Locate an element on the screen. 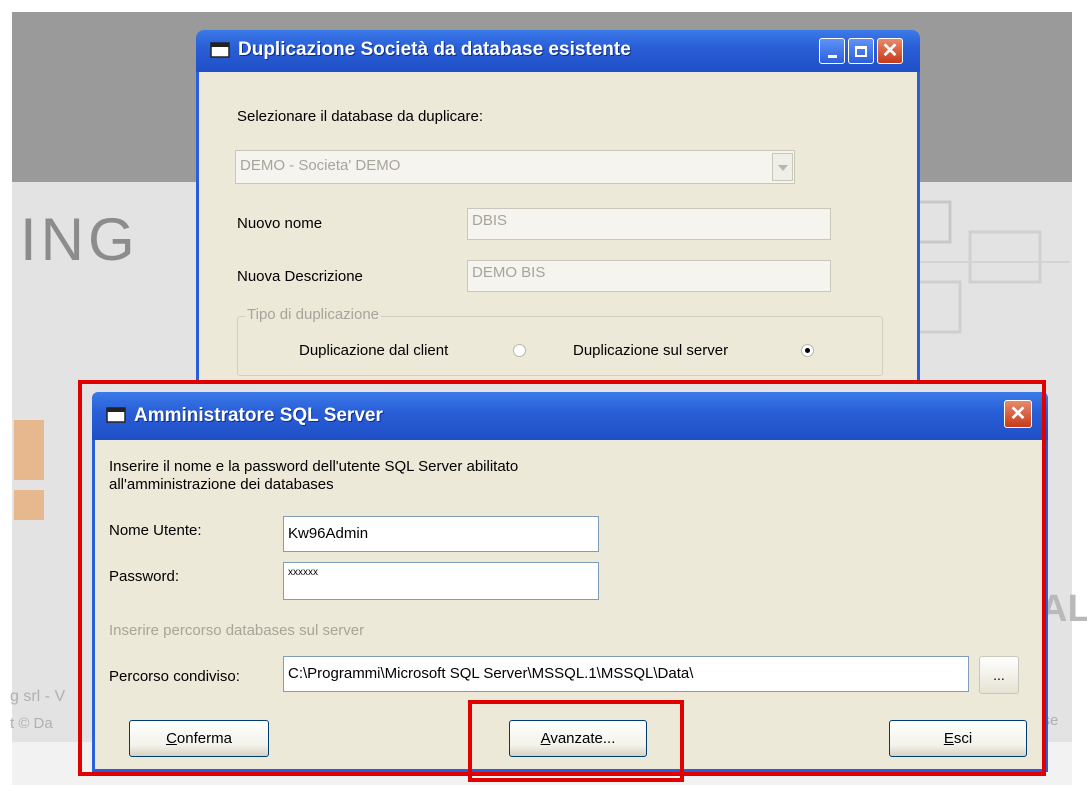 The height and width of the screenshot is (785, 1087). sql-close-button: ✕ is located at coordinates (1018, 414).